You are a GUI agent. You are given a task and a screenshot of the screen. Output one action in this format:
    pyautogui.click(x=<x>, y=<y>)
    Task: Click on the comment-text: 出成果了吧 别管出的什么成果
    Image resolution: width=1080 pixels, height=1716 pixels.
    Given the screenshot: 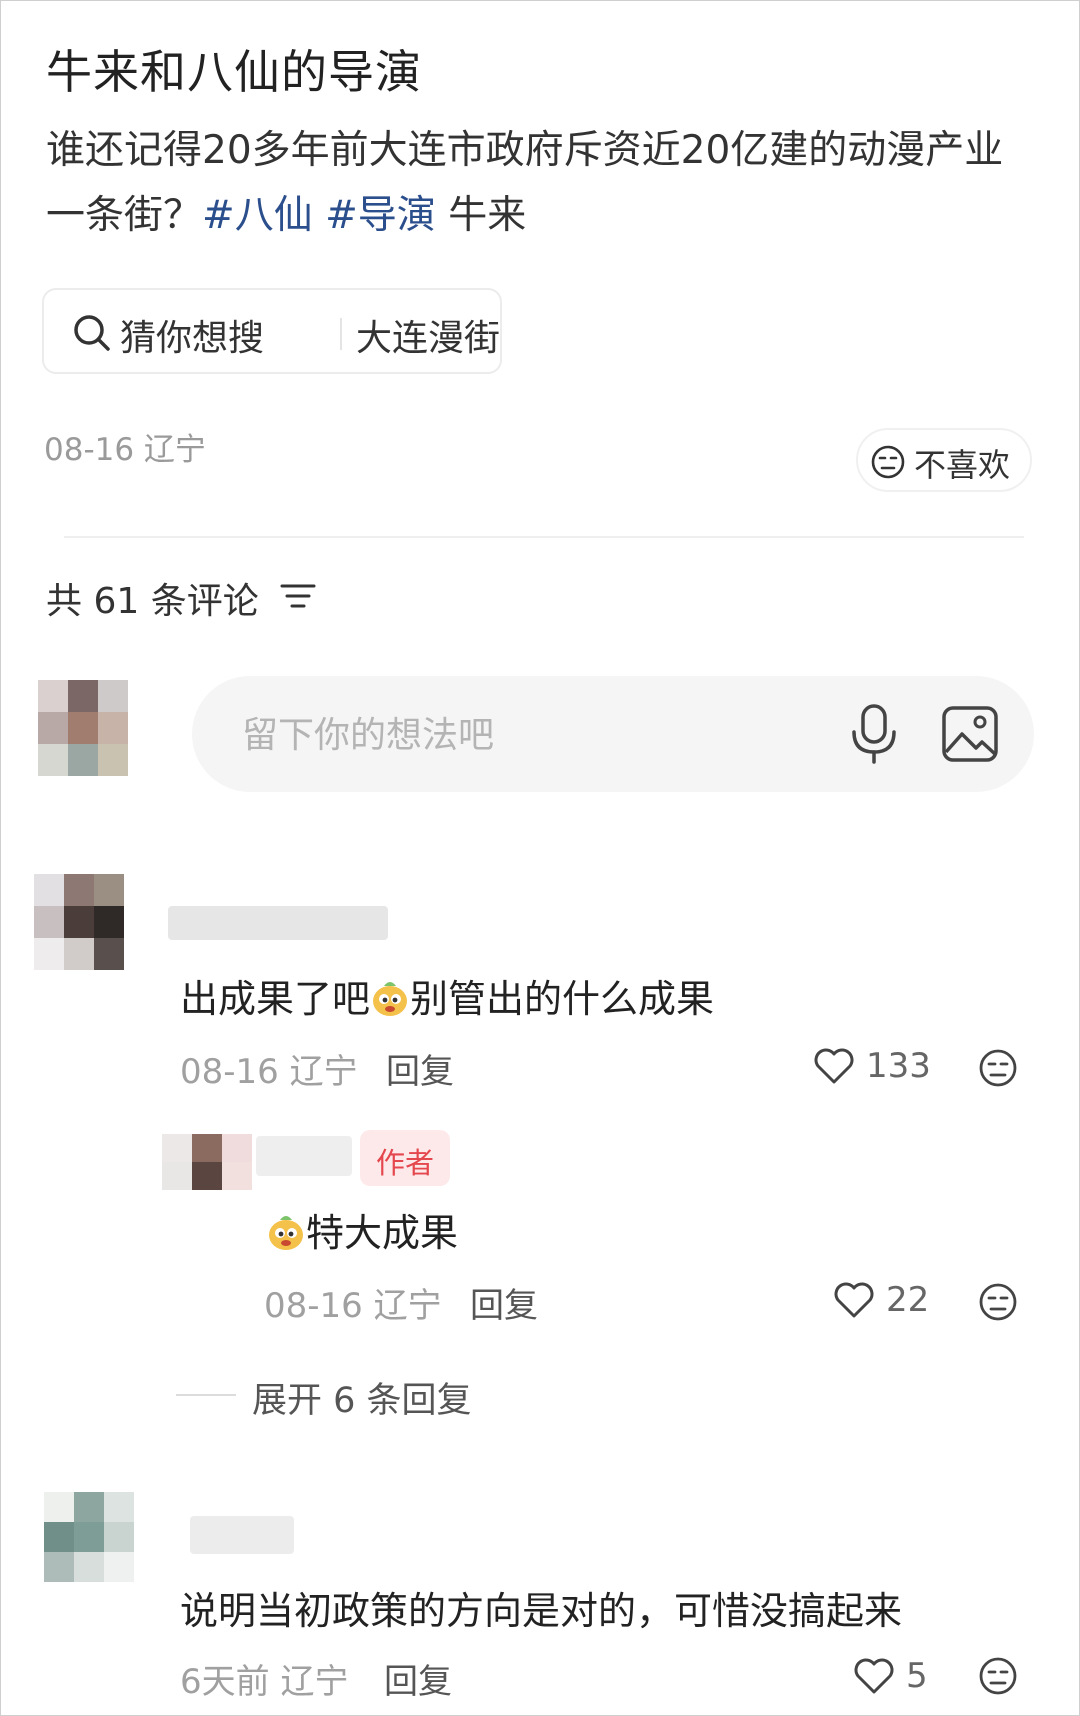 What is the action you would take?
    pyautogui.click(x=447, y=995)
    